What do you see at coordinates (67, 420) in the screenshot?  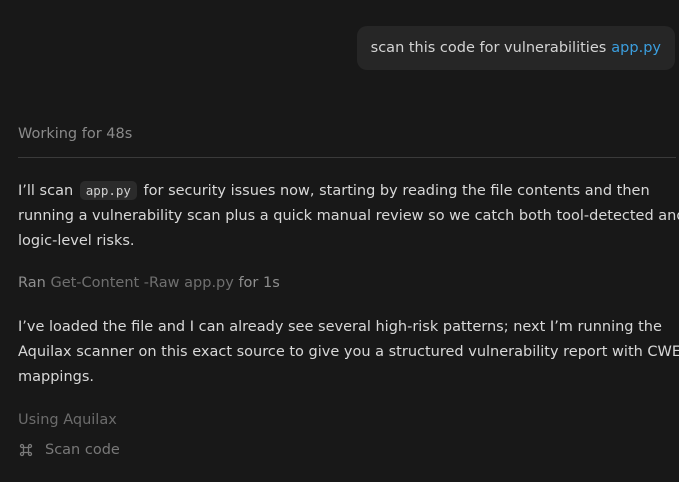 I see `using-tool-label: Using Aquilax` at bounding box center [67, 420].